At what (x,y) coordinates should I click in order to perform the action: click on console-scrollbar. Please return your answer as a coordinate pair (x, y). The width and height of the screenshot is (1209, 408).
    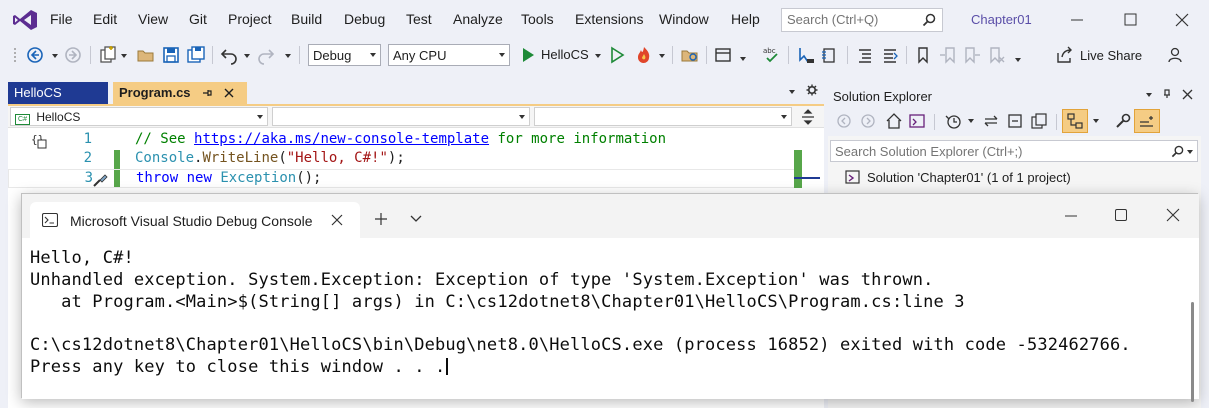
    Looking at the image, I should click on (1192, 352).